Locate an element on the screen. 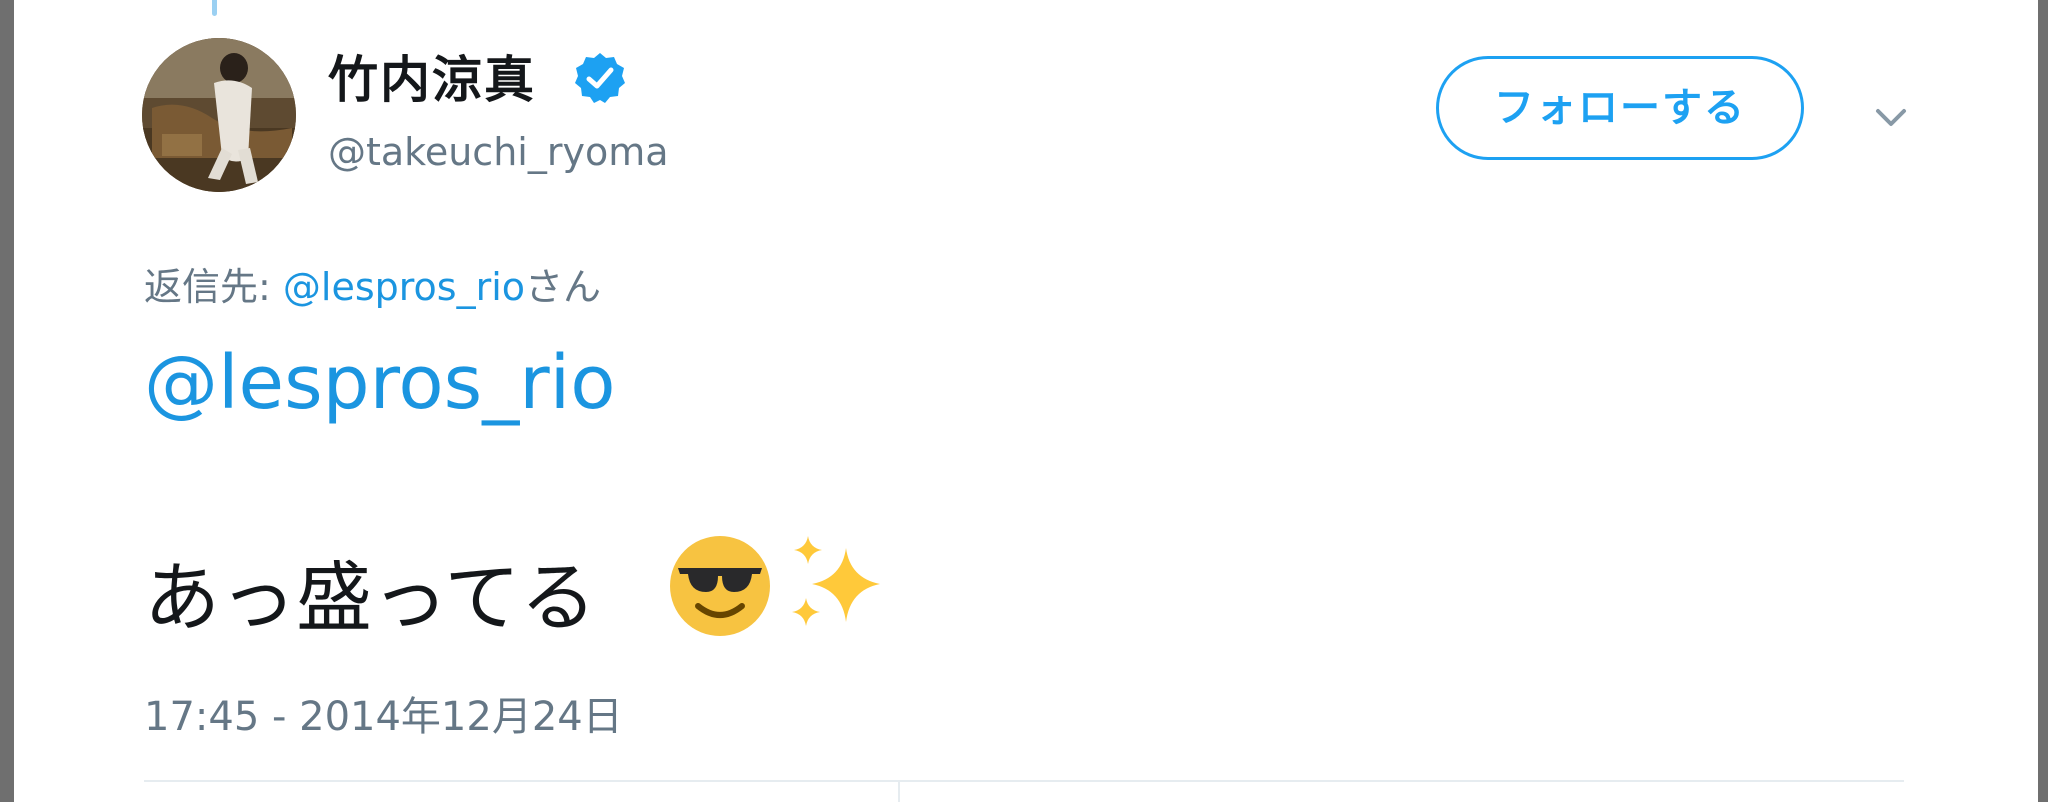 Image resolution: width=2048 pixels, height=802 pixels. screen-name: @takeuchi_ryoma is located at coordinates (498, 152).